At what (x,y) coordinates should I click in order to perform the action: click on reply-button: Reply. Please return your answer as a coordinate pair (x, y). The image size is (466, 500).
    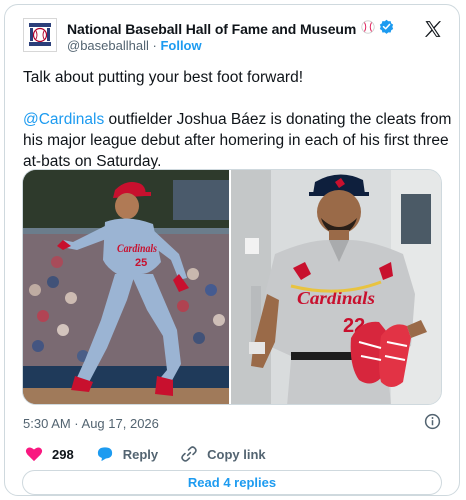
    Looking at the image, I should click on (127, 454).